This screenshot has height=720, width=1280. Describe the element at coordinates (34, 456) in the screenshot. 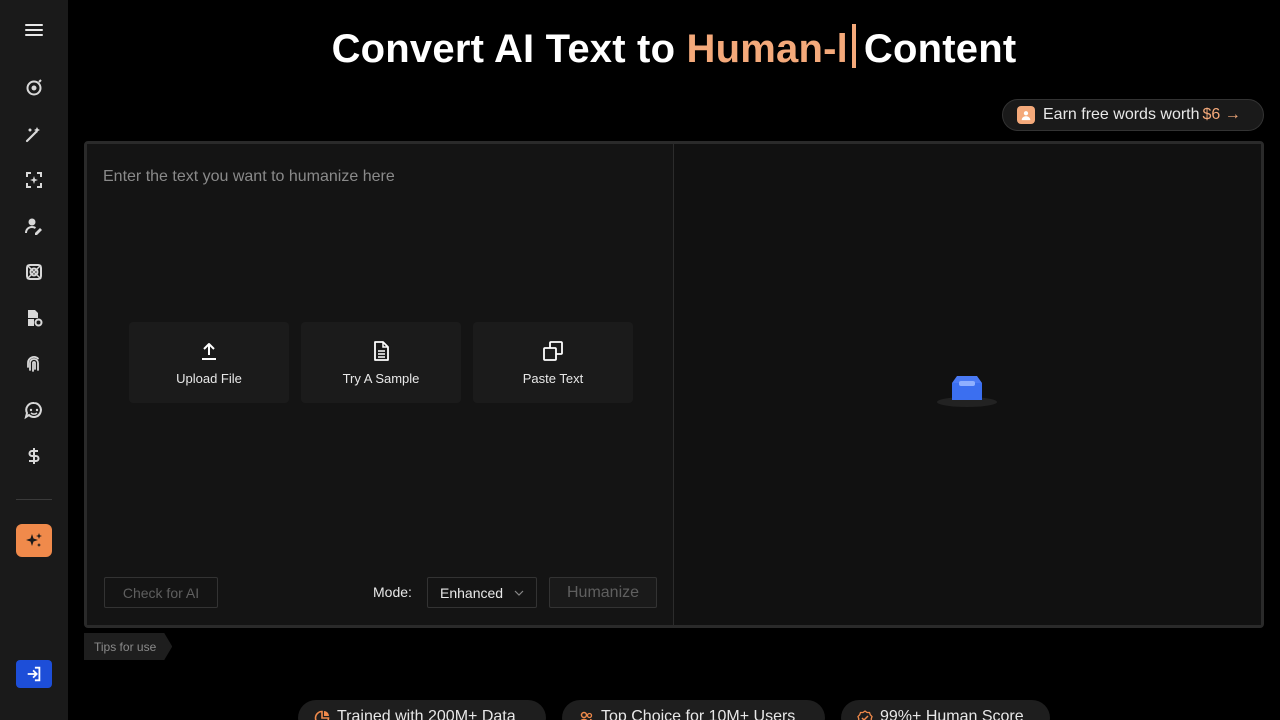

I see `dollar-icon` at that location.